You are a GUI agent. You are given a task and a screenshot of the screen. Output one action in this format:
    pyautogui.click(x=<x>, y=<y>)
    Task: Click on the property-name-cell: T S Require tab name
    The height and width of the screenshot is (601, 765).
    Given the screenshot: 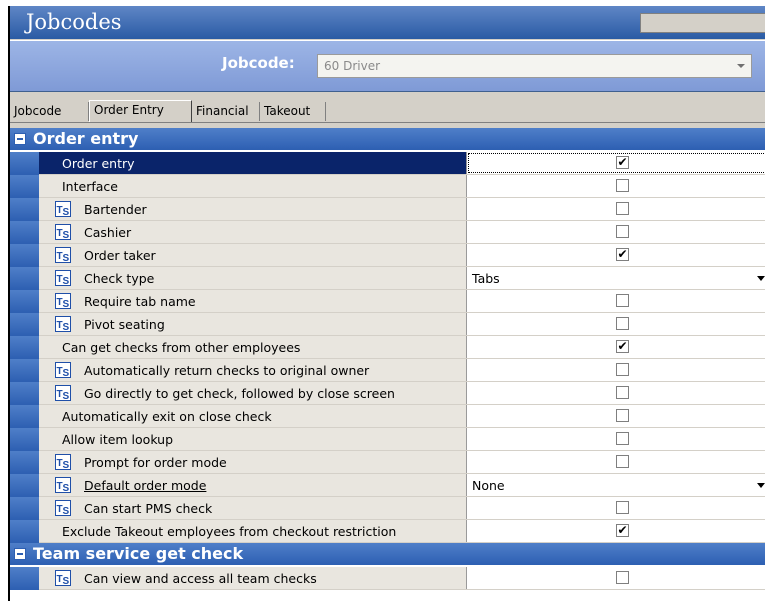 What is the action you would take?
    pyautogui.click(x=253, y=301)
    